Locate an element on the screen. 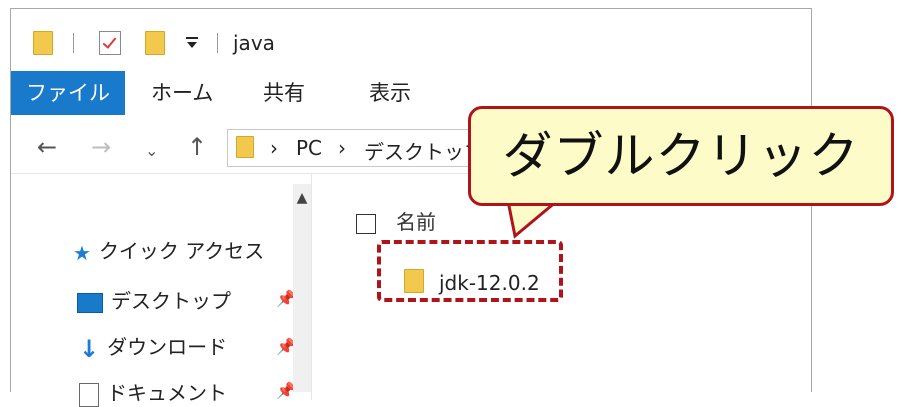 This screenshot has width=900, height=407. breadcrumb-desktop: デスクトップ is located at coordinates (424, 150).